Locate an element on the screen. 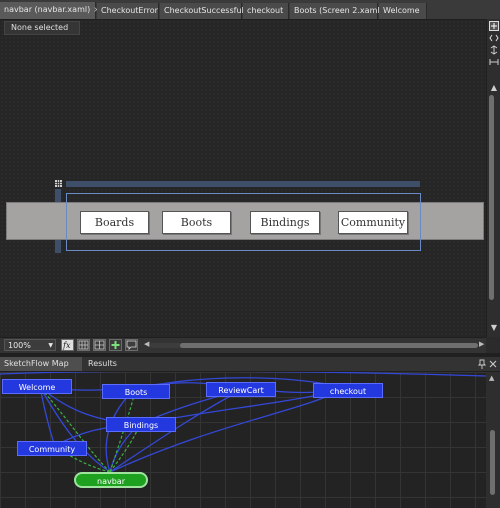 This screenshot has width=500, height=508. tab-label: Results is located at coordinates (102, 363).